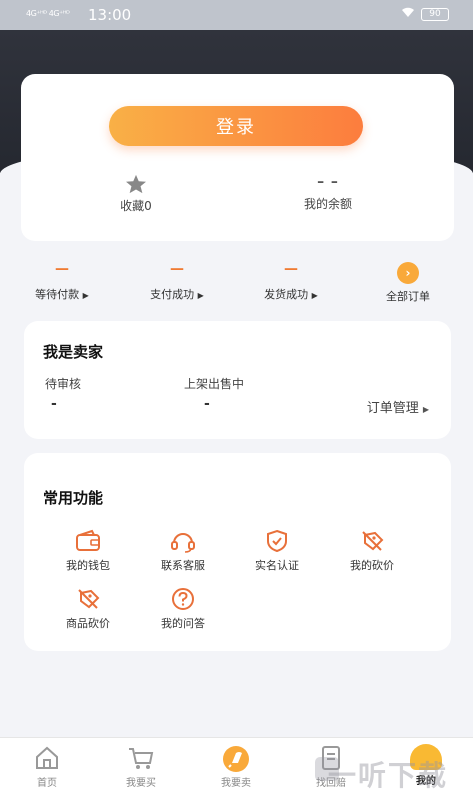  Describe the element at coordinates (73, 352) in the screenshot. I see `seller-title: 我是卖家` at that location.